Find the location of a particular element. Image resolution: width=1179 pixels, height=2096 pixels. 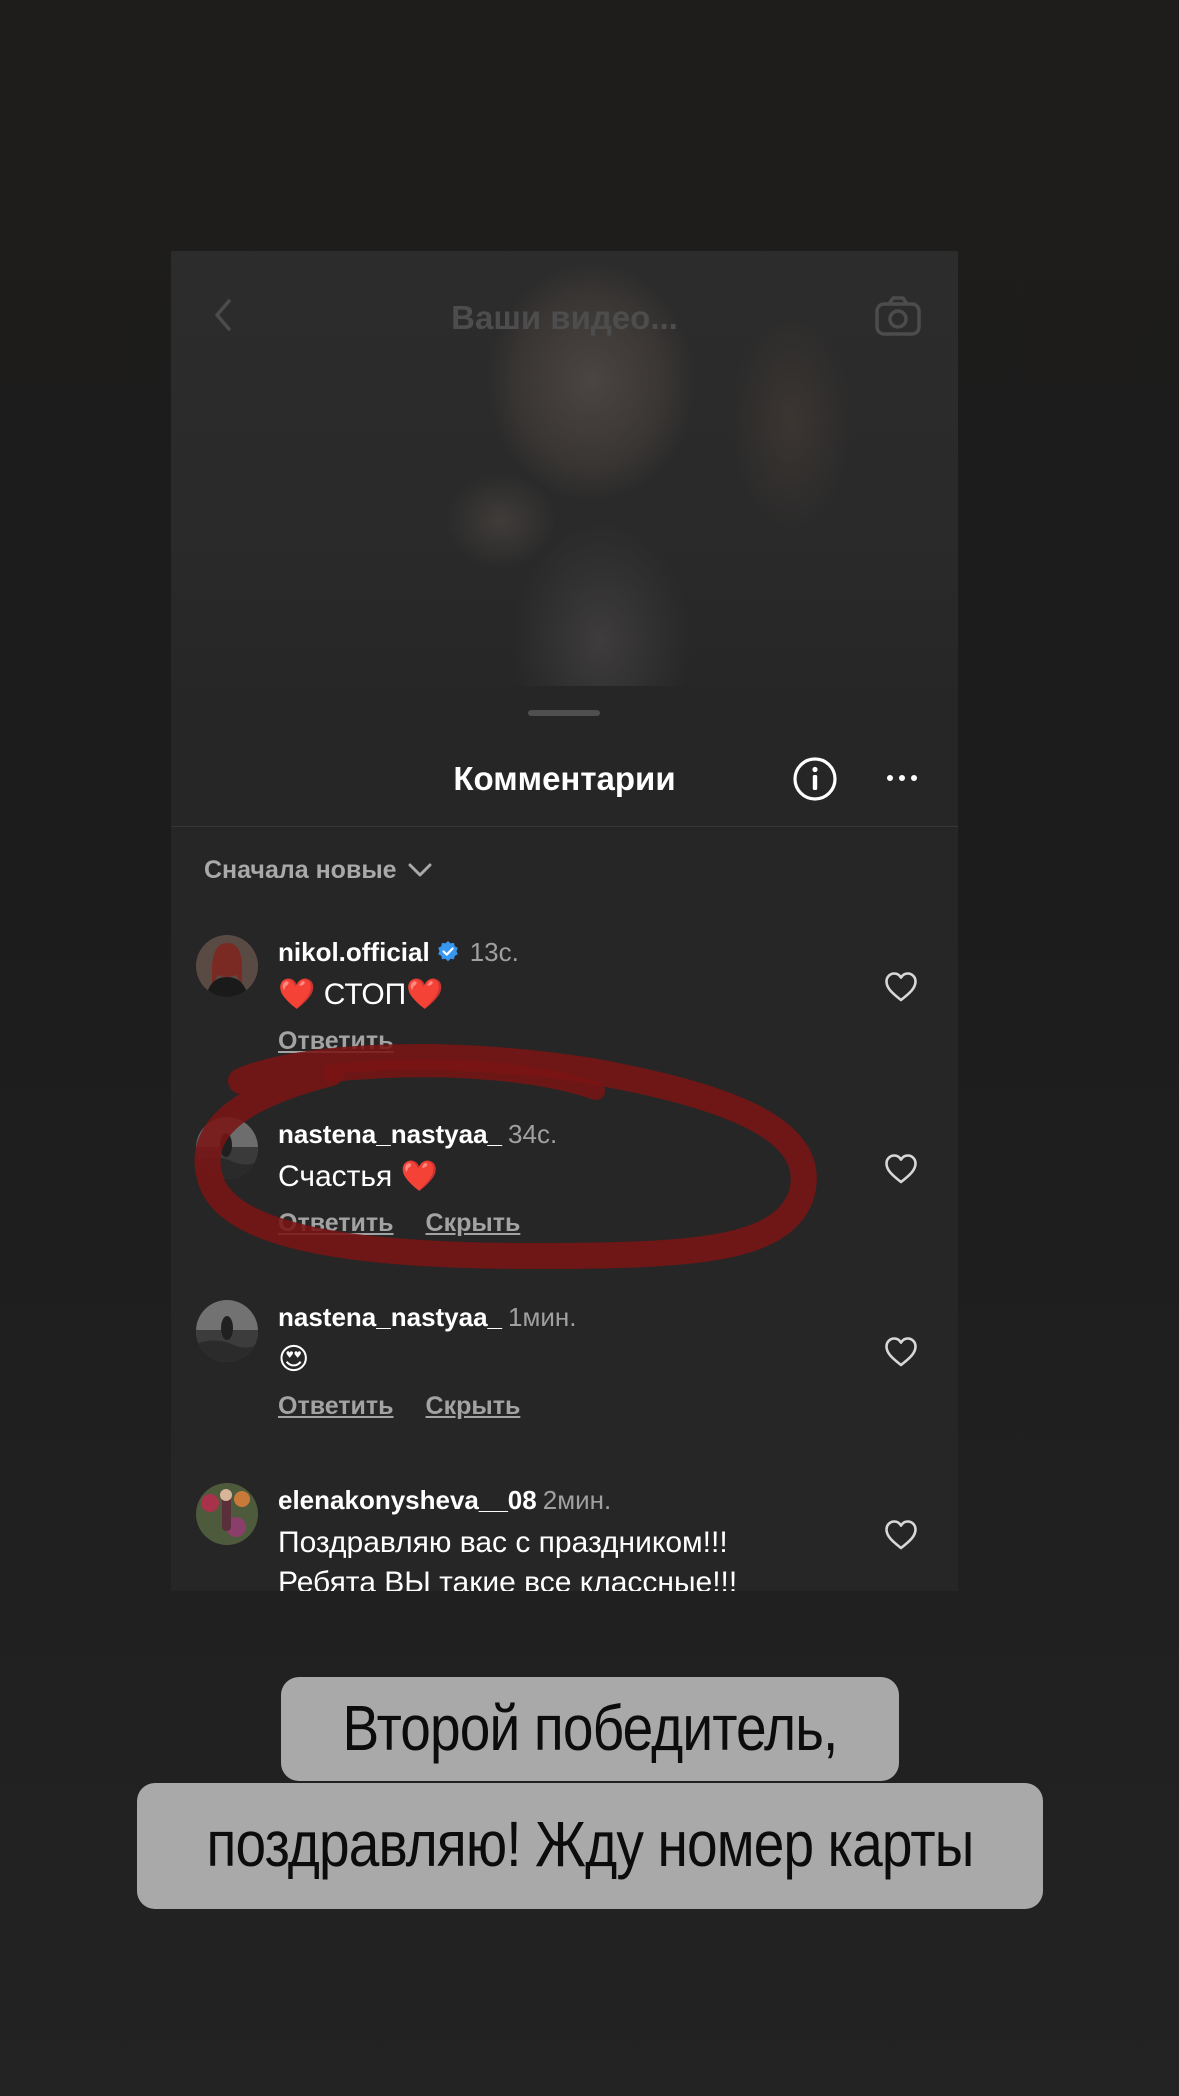

comment-item: nikol.official 13с. ❤️ СТОП❤️ Ответить is located at coordinates (564, 1025).